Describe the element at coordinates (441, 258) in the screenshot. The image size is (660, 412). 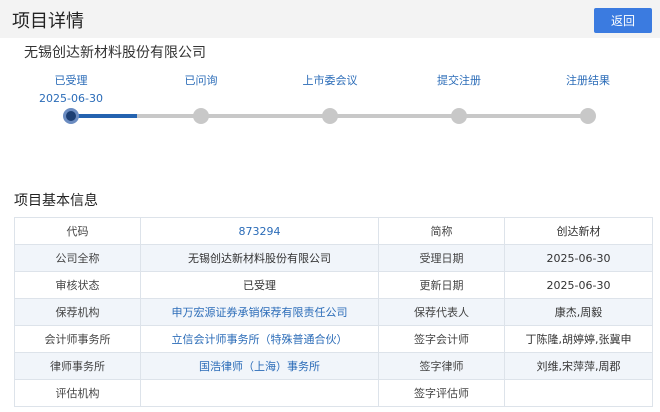
I see `field-label: 受理日期` at that location.